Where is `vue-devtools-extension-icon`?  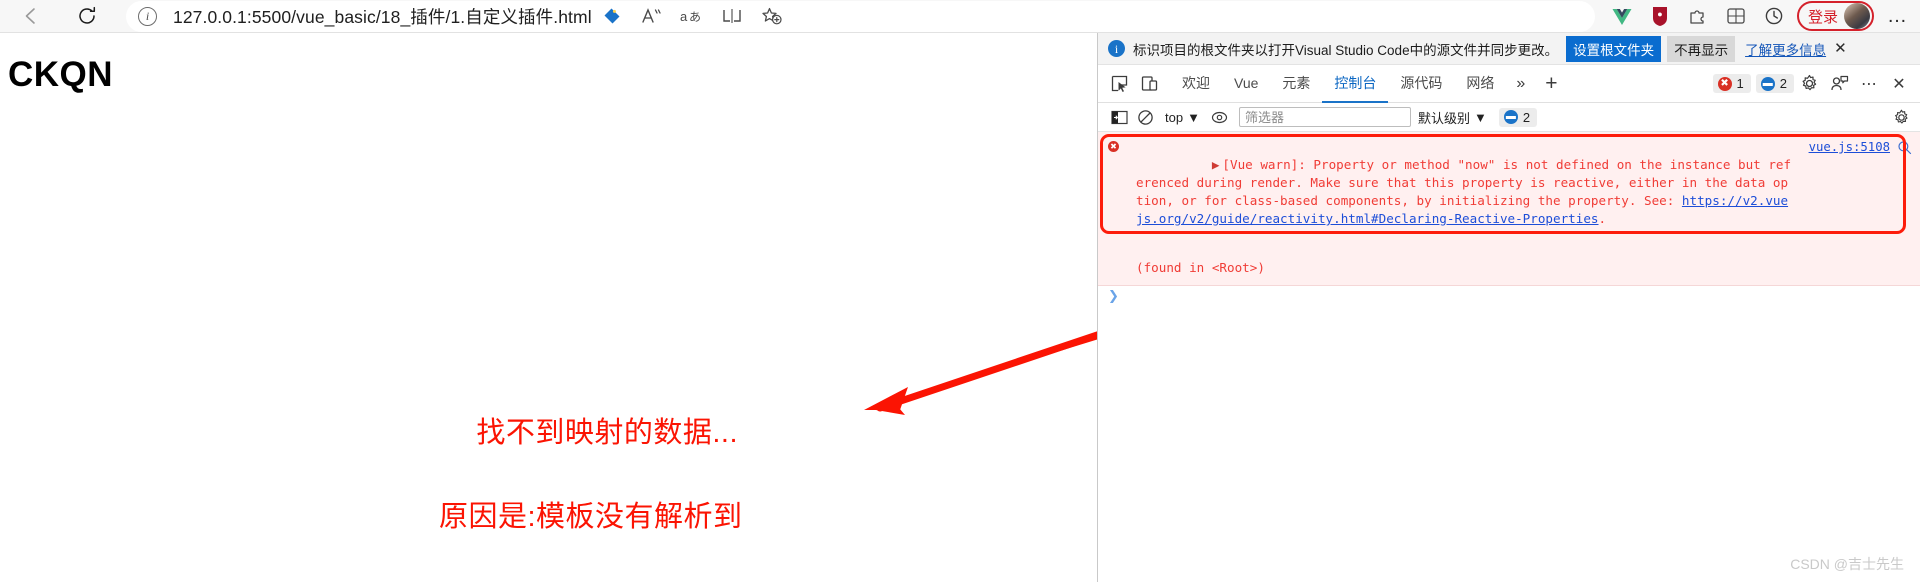
vue-devtools-extension-icon is located at coordinates (1622, 16).